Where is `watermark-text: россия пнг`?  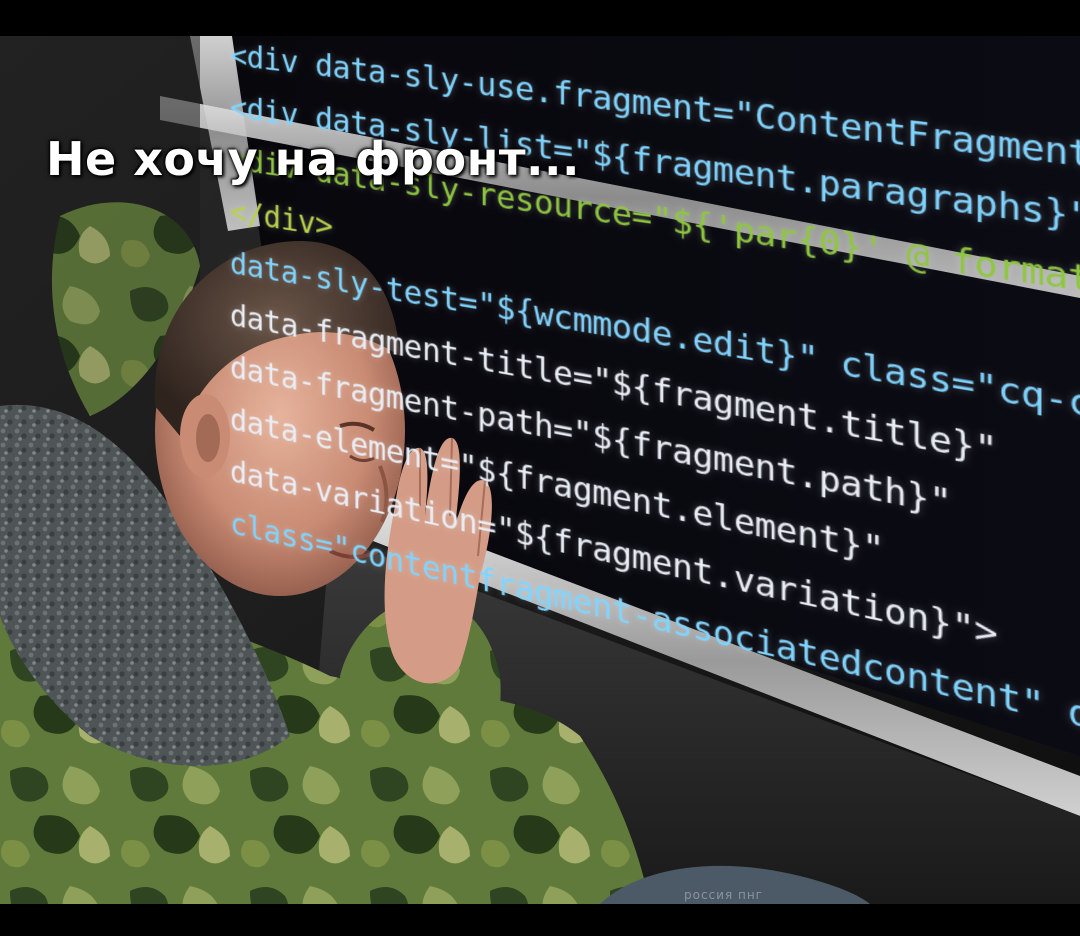 watermark-text: россия пнг is located at coordinates (723, 895).